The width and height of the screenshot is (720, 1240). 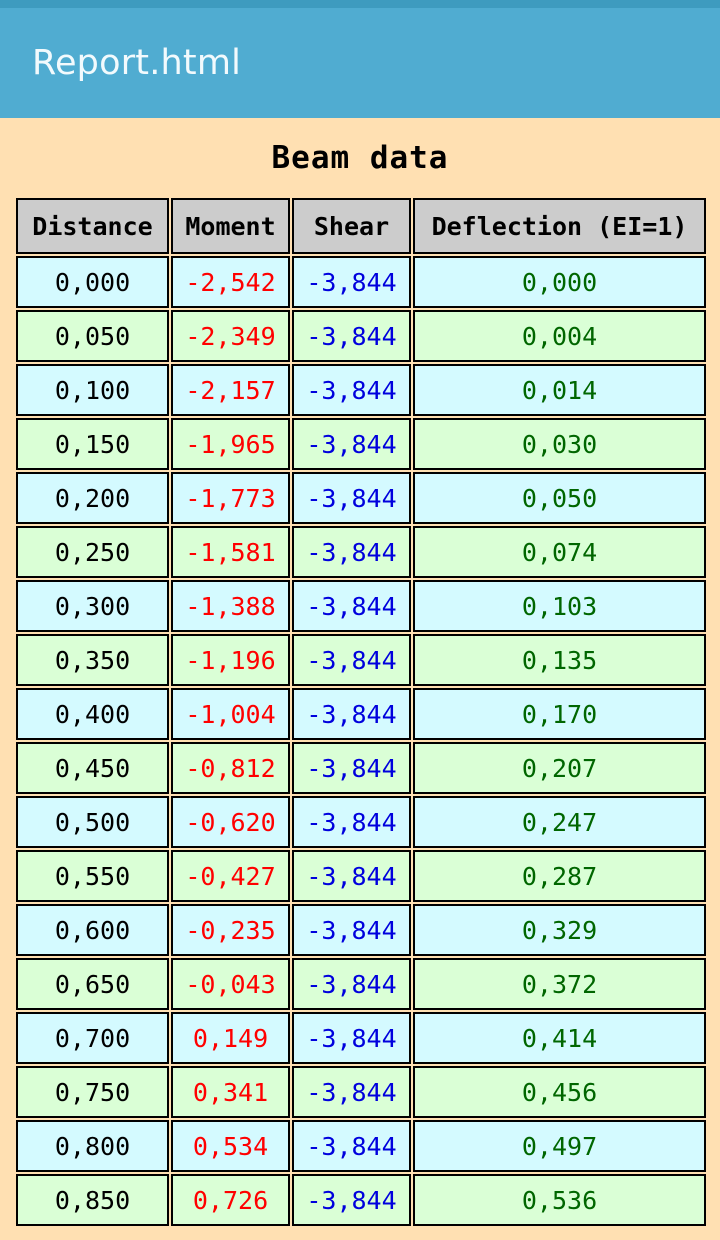 I want to click on cell-moment: -1,004, so click(x=230, y=714).